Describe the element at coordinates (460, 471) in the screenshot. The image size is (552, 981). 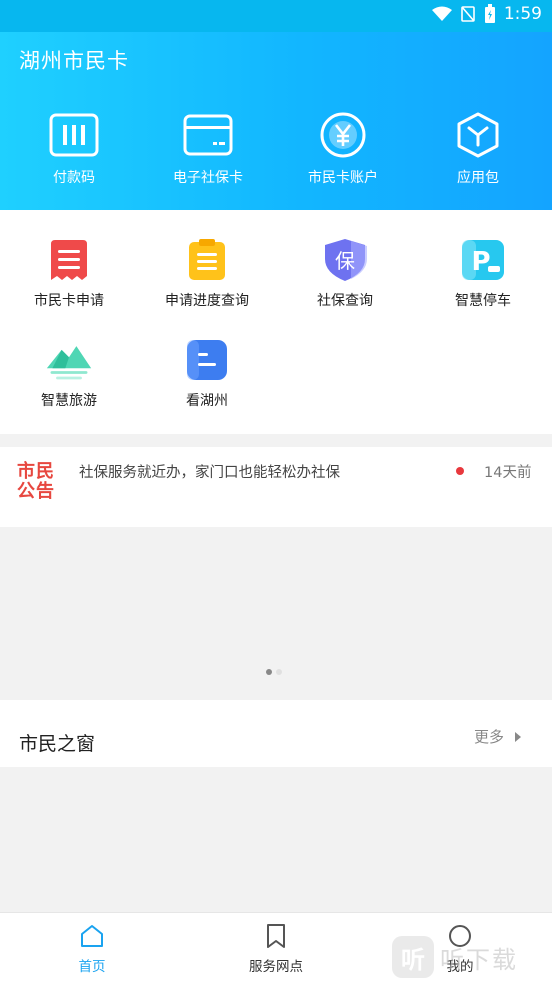
I see `unread-dot` at that location.